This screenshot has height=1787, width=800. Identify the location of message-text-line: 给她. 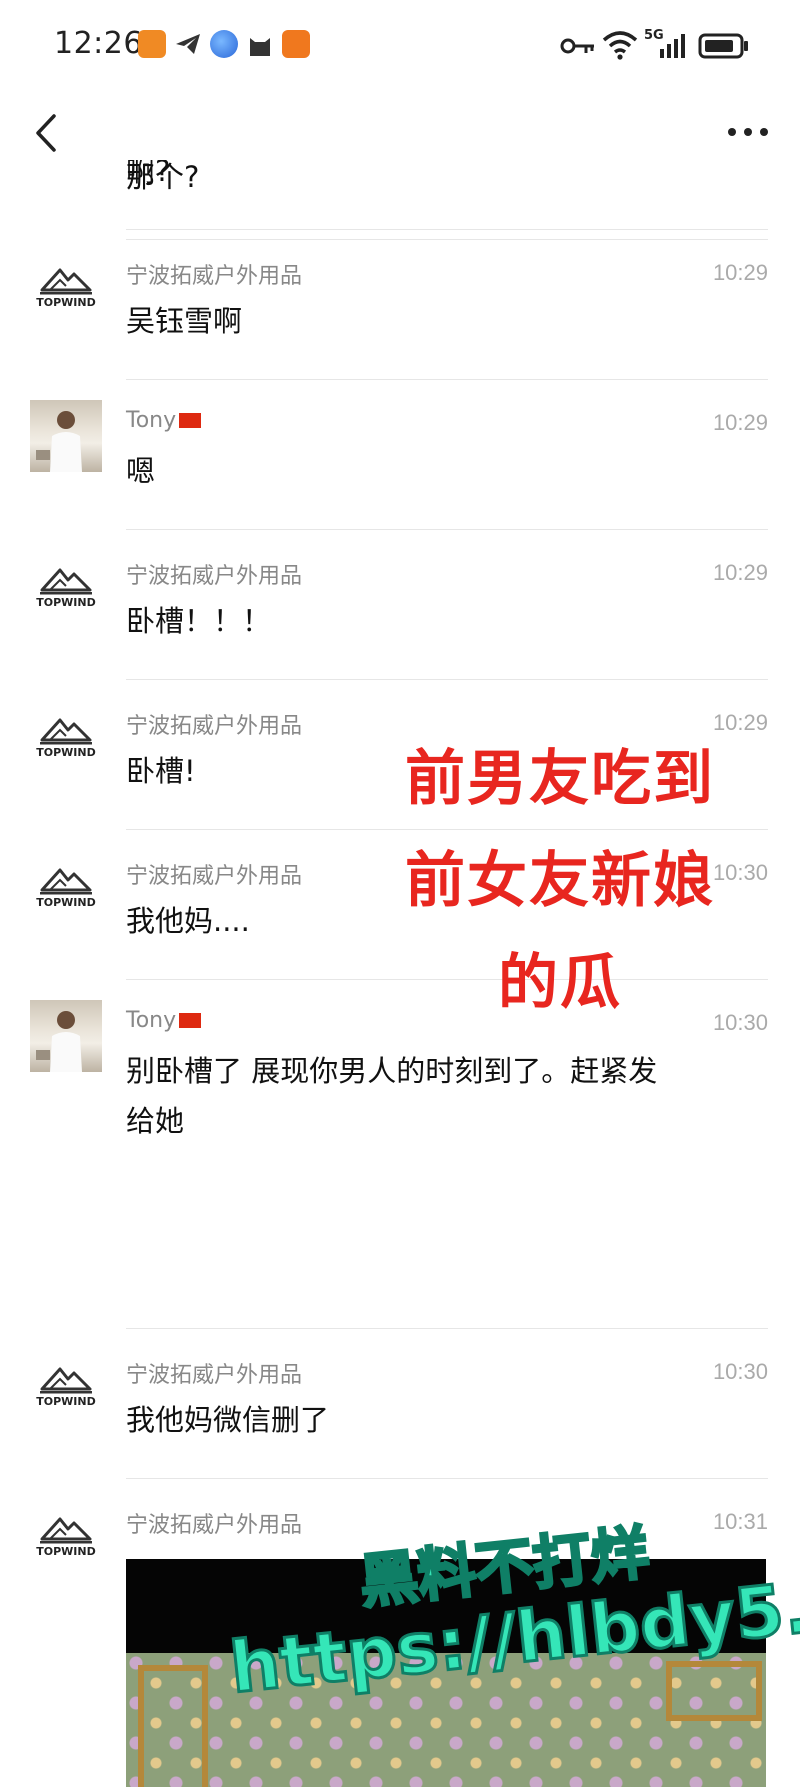
(155, 1121).